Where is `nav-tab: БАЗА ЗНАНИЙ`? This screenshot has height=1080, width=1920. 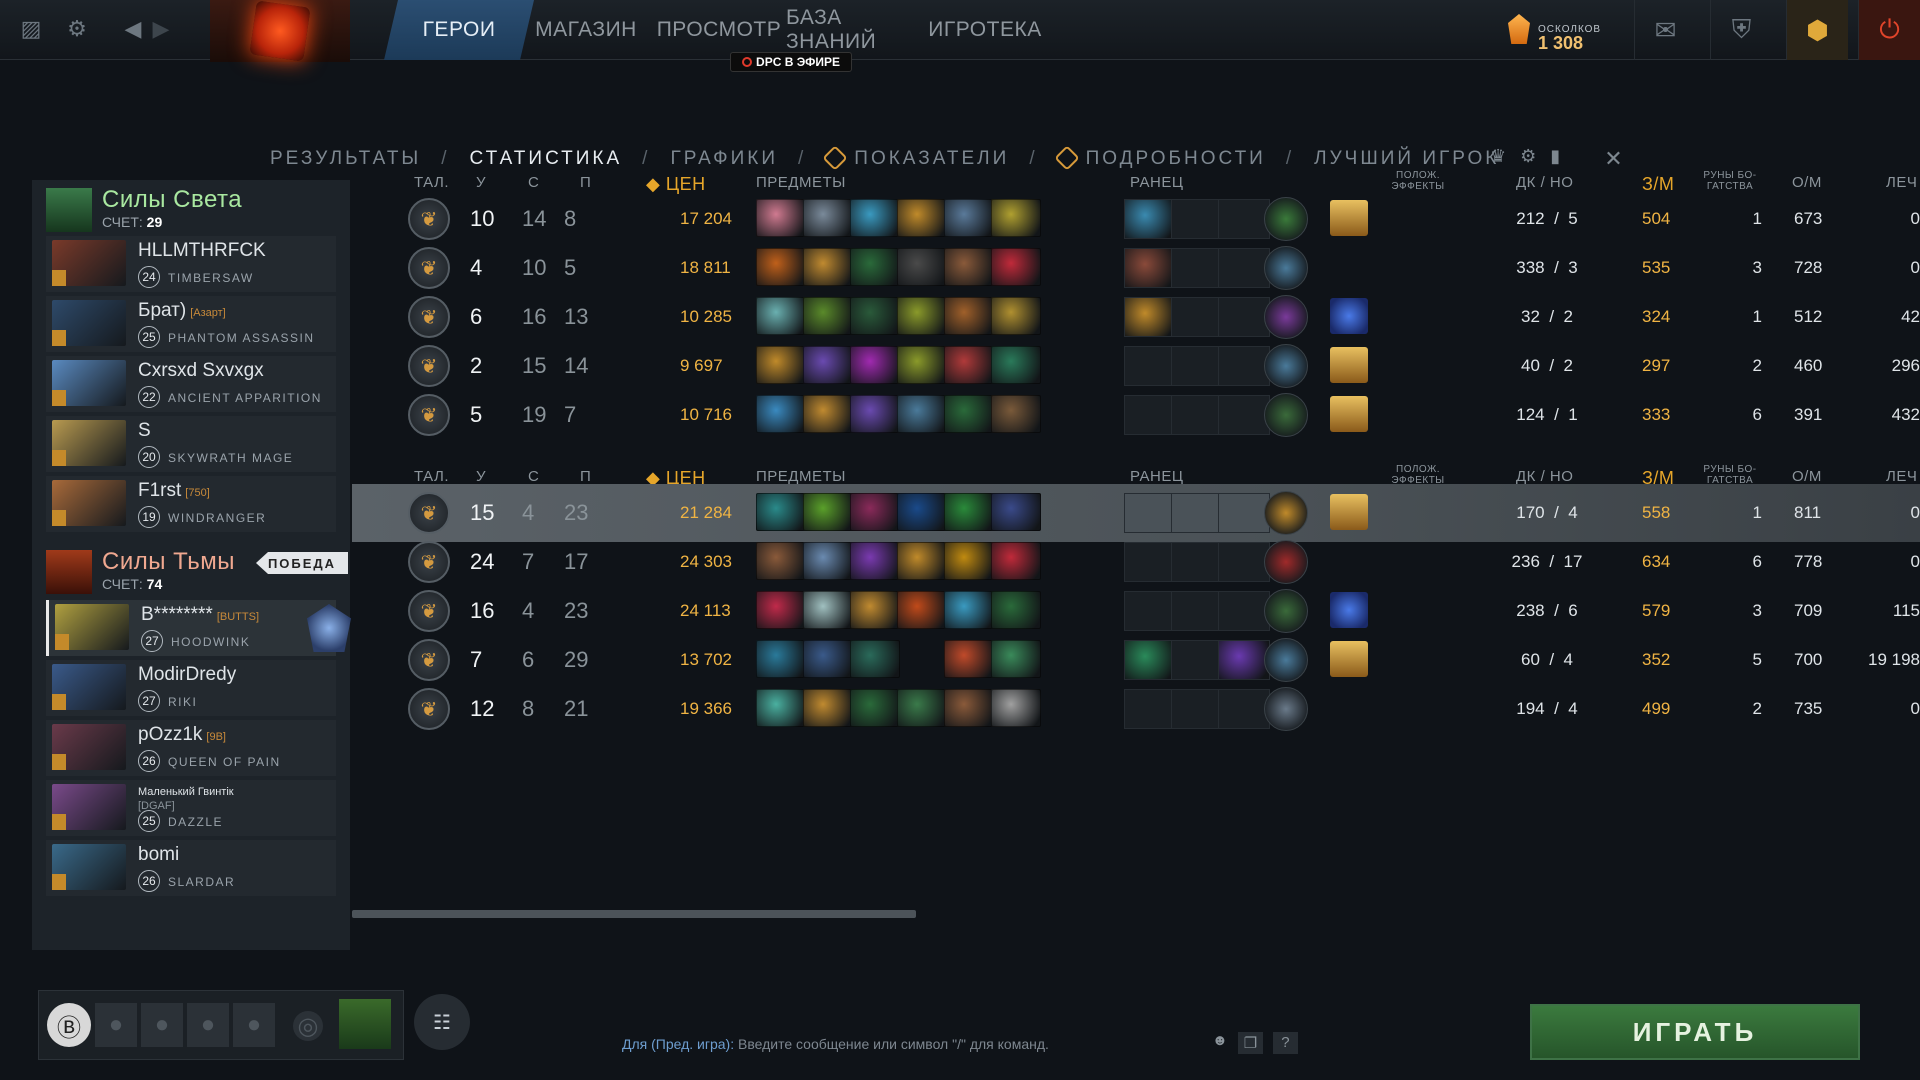
nav-tab: БАЗА ЗНАНИЙ is located at coordinates (853, 30).